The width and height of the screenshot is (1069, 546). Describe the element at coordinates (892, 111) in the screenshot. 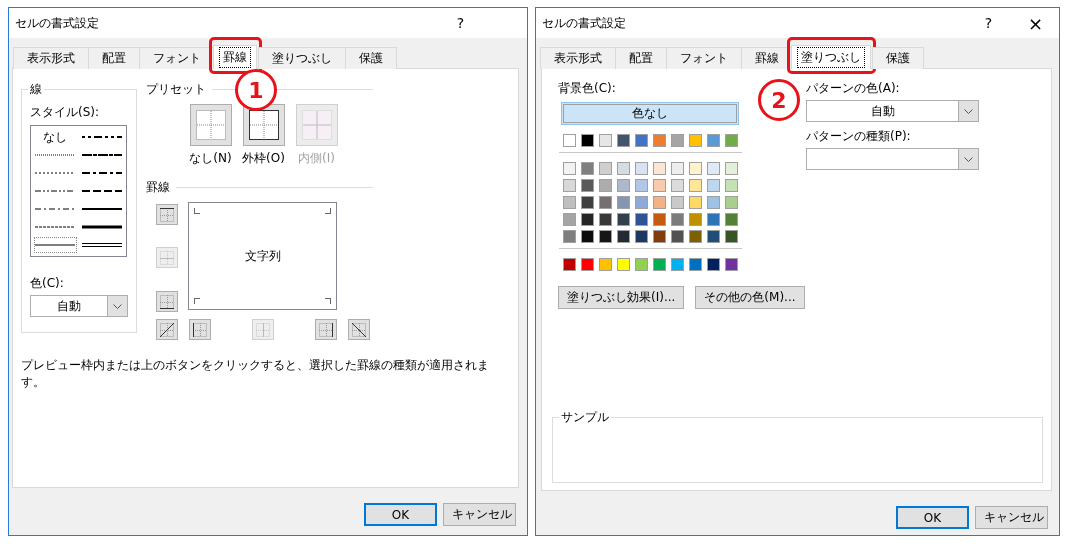

I see `pattern-color-dropdown: 自動` at that location.